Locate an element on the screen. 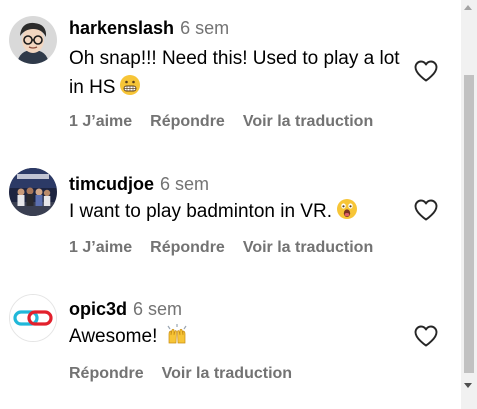 This screenshot has width=477, height=409. raising-hands-emoji-icon is located at coordinates (177, 338).